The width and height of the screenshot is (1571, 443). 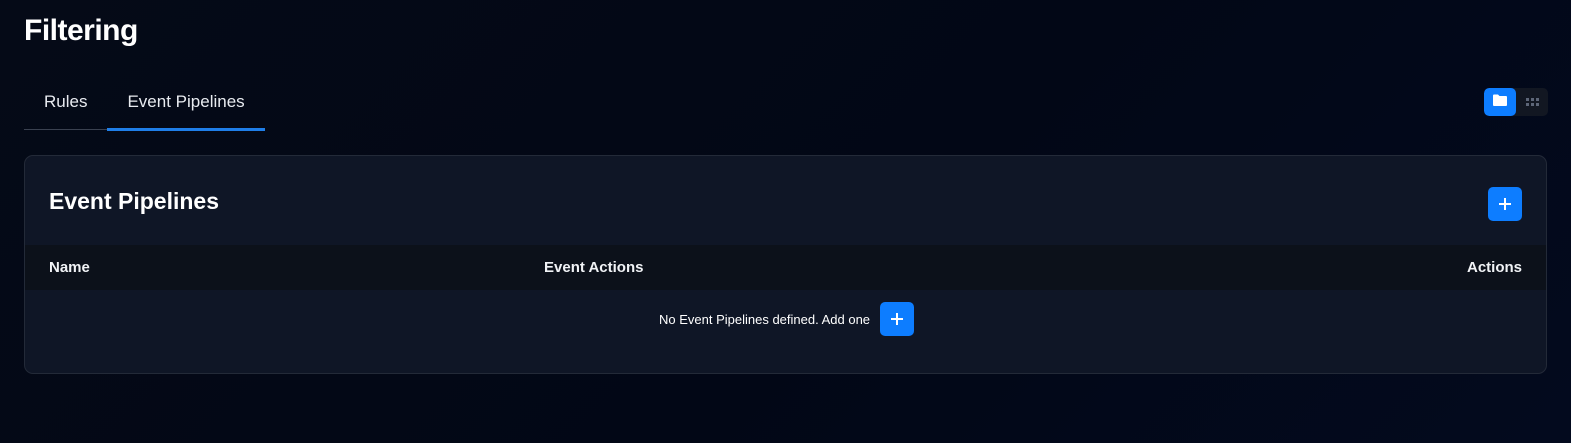 I want to click on folder-icon, so click(x=1500, y=102).